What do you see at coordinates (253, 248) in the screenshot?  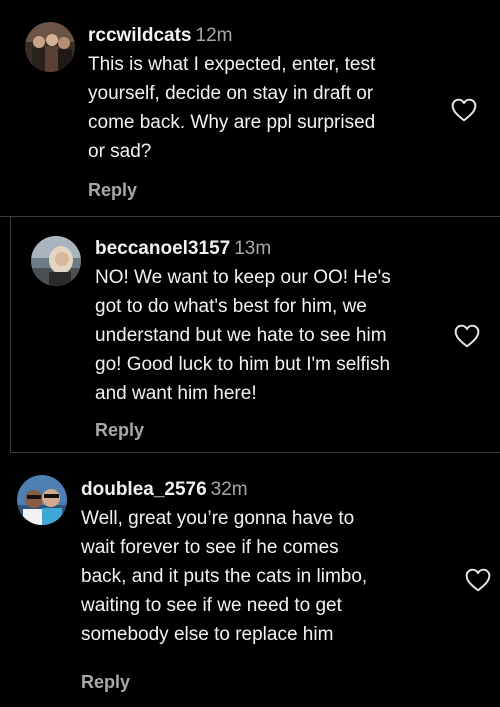 I see `comment-timestamp: 13m` at bounding box center [253, 248].